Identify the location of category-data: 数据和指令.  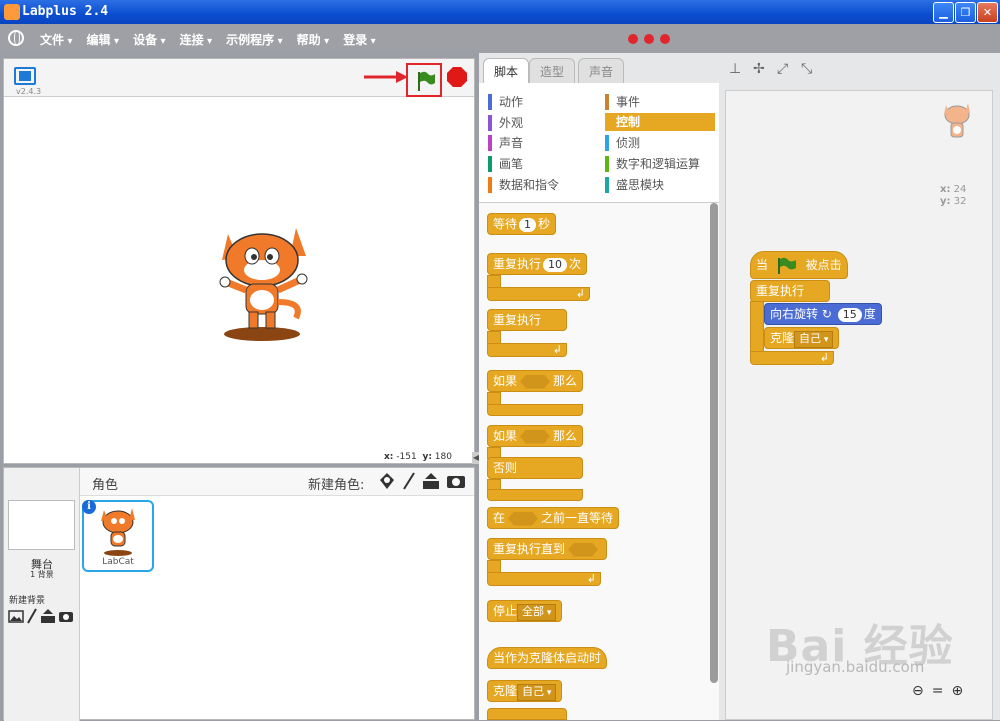
(523, 185).